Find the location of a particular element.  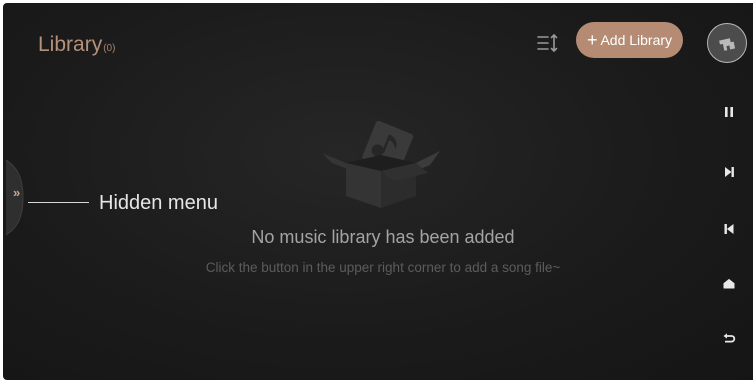

add-library-label: Add Library is located at coordinates (636, 40).